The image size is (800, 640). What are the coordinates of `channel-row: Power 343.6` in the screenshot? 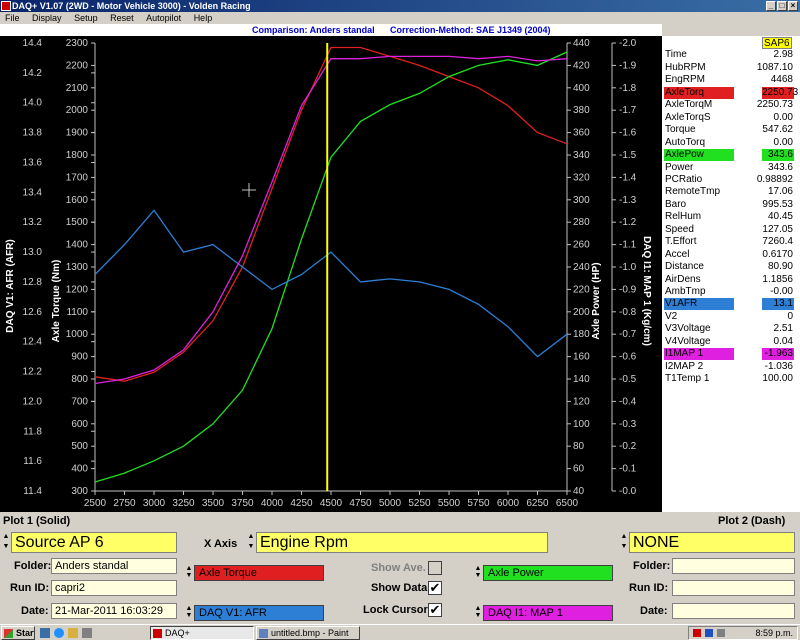 It's located at (731, 168).